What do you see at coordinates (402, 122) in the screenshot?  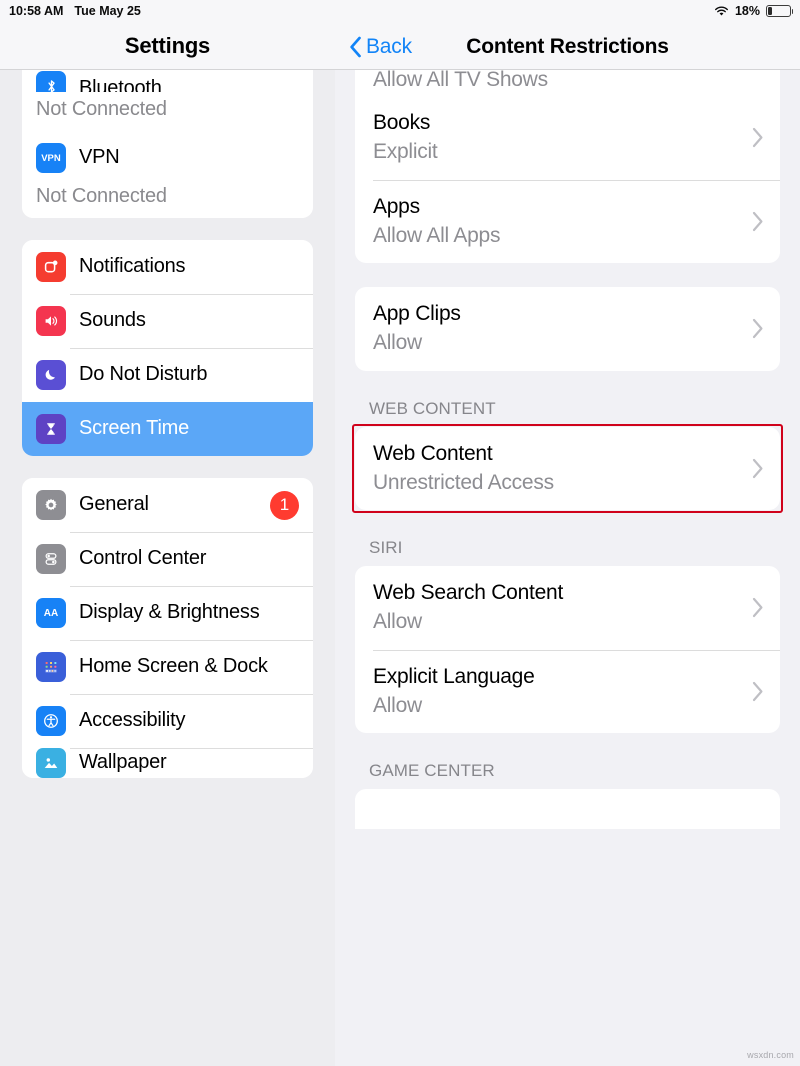 I see `row-title: Books` at bounding box center [402, 122].